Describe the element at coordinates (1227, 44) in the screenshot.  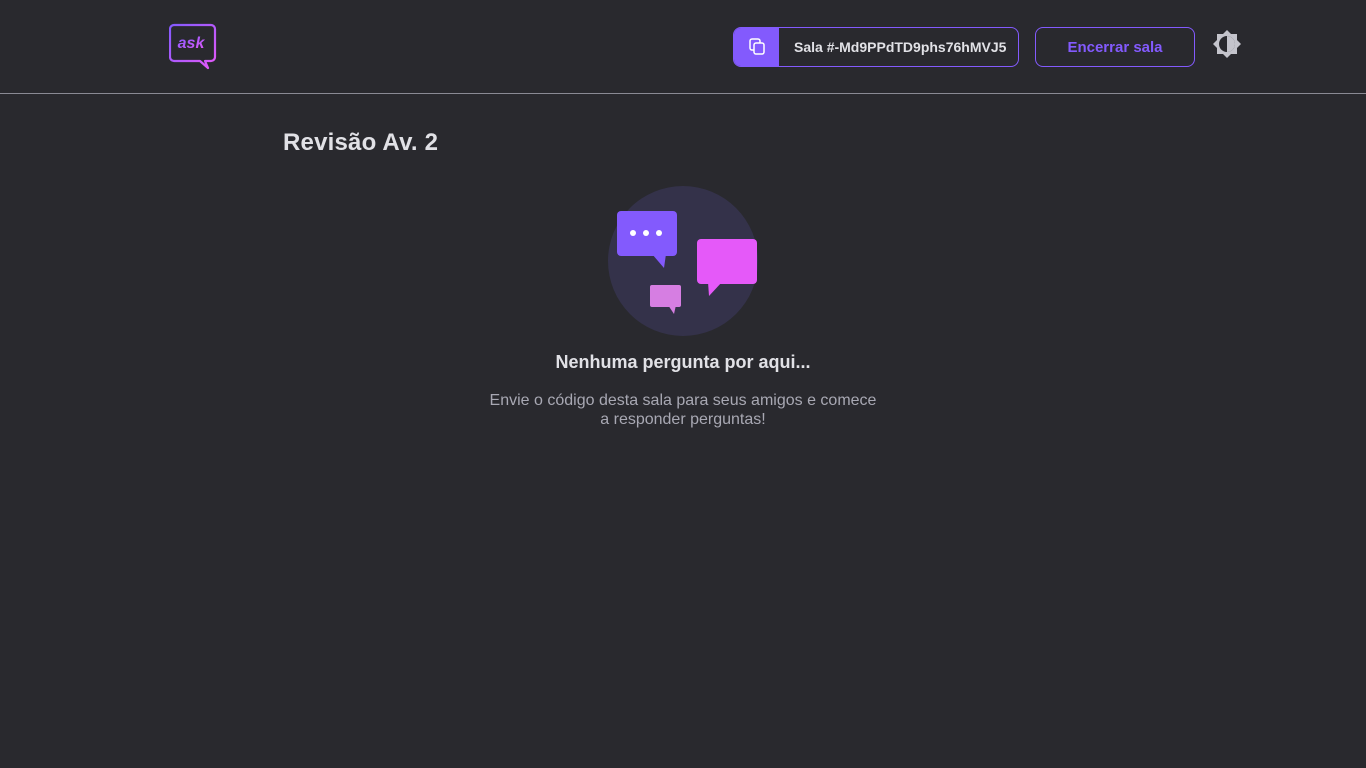
I see `theme-toggle-icon` at that location.